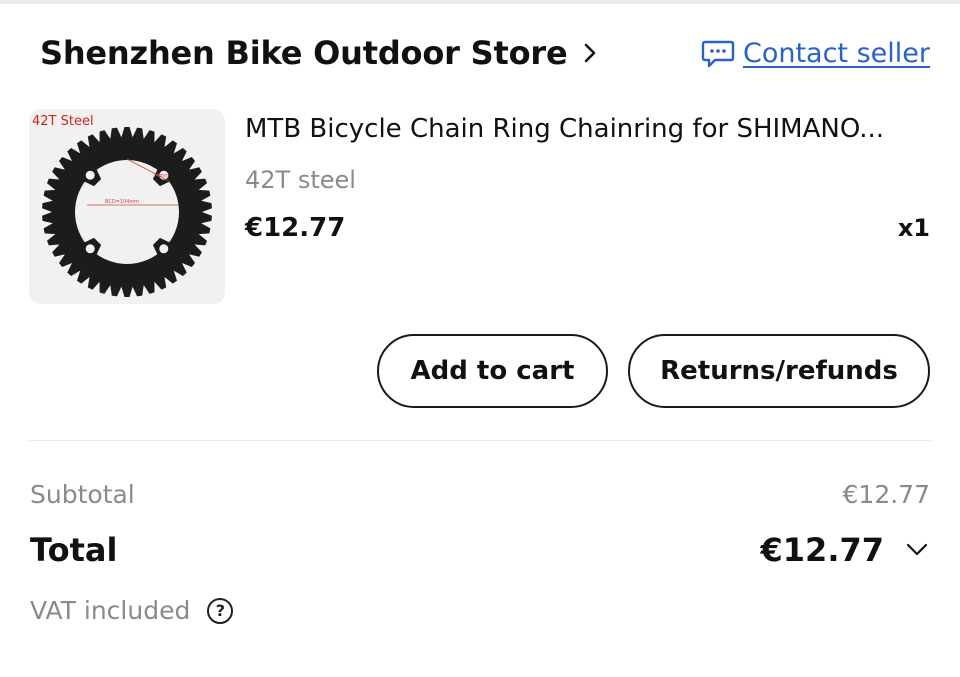  What do you see at coordinates (220, 610) in the screenshot?
I see `question-circle-icon: ?` at bounding box center [220, 610].